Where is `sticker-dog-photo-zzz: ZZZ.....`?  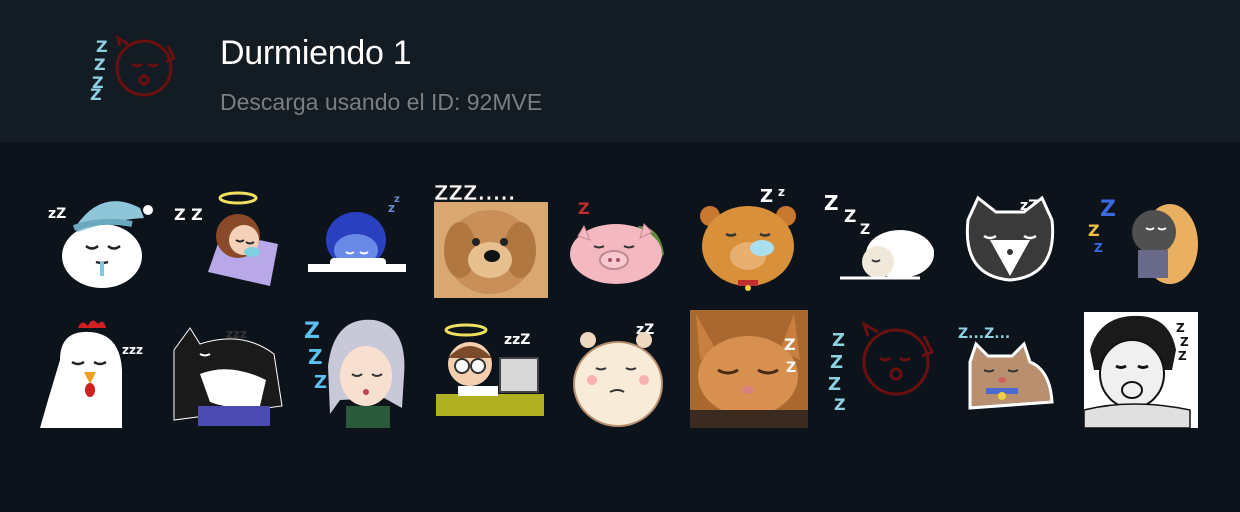
sticker-dog-photo-zzz: ZZZ..... is located at coordinates (489, 239).